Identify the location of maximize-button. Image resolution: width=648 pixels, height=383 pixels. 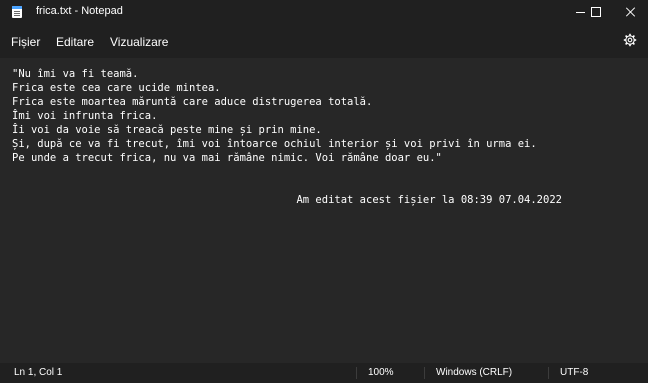
(596, 12).